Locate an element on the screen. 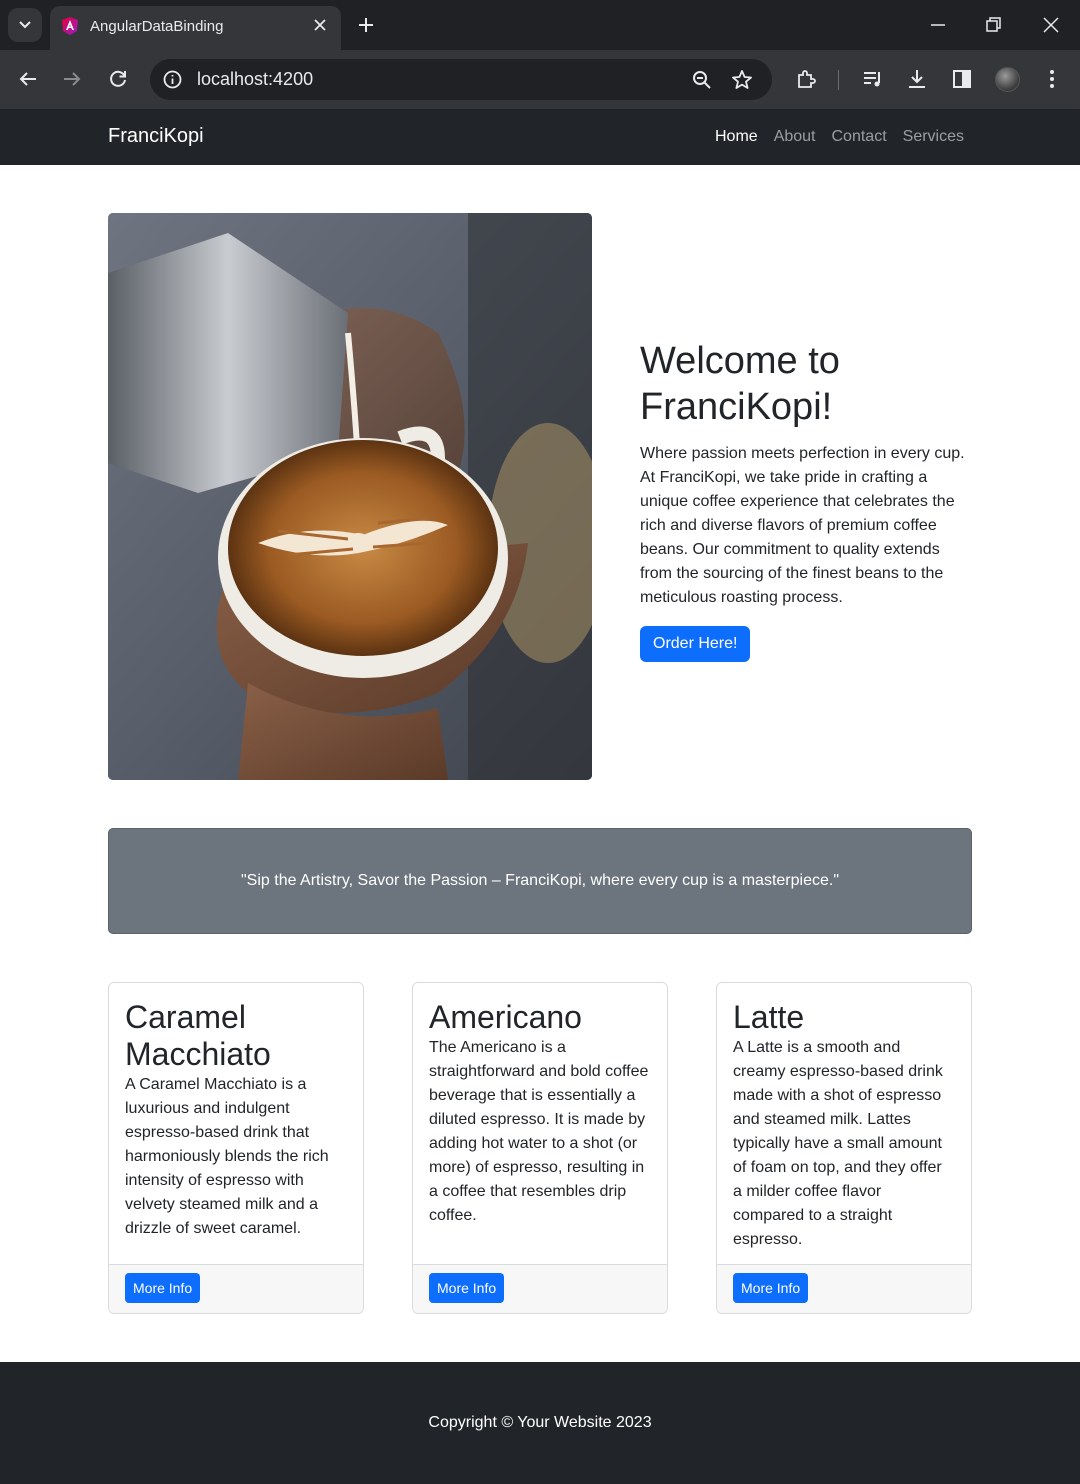  window-close-icon is located at coordinates (1051, 25).